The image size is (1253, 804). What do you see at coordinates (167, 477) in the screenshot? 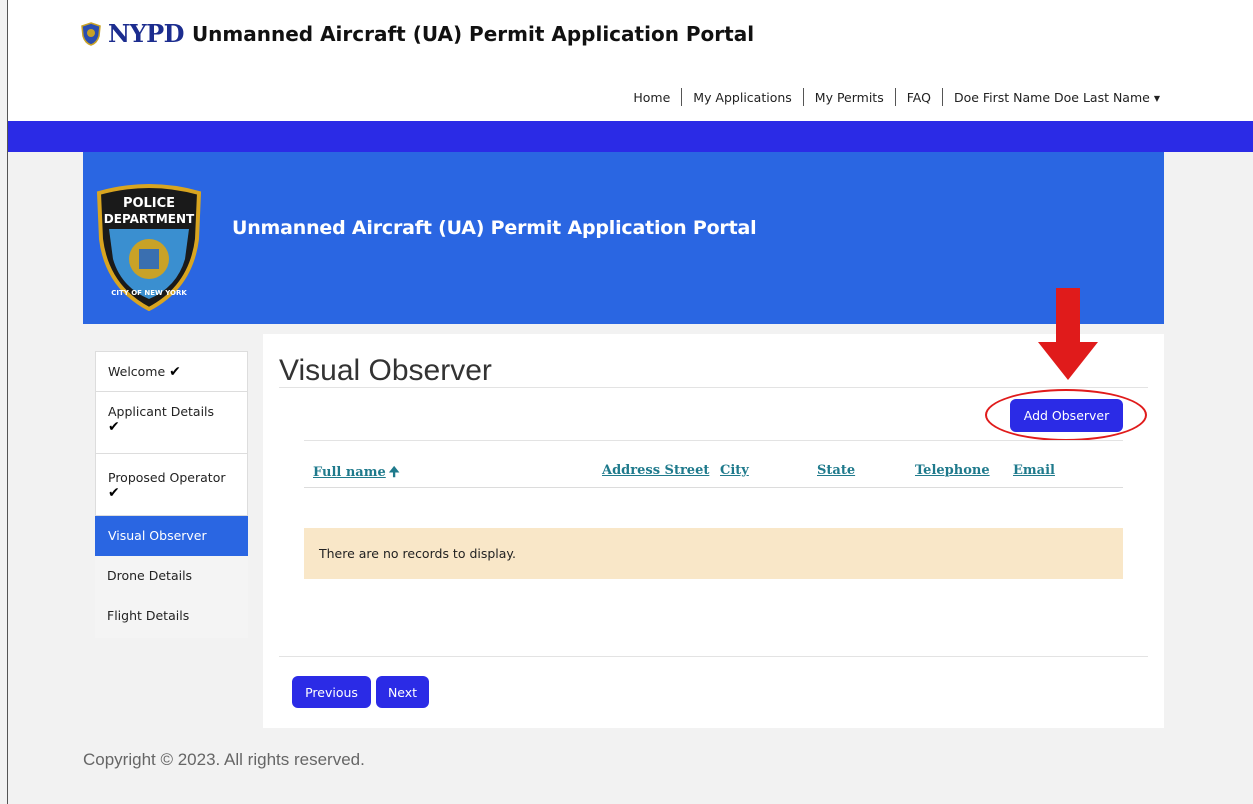
I see `sidebar-item-label: Proposed Operator` at bounding box center [167, 477].